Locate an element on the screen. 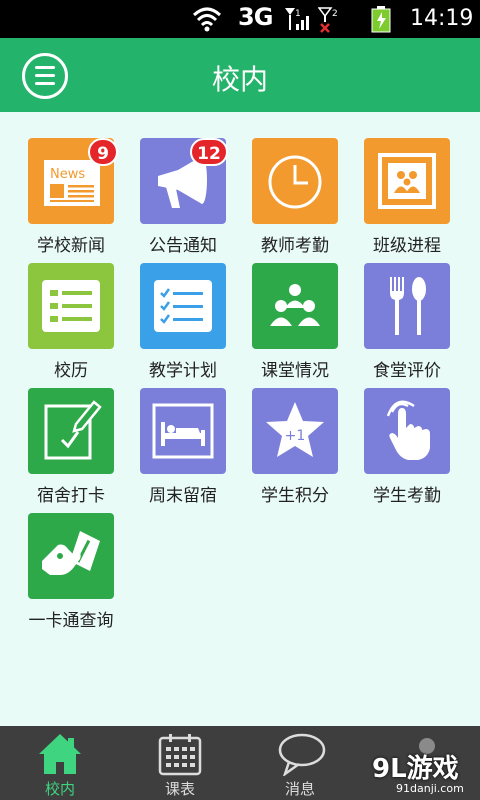 The image size is (480, 800). app-label: 班级进程 is located at coordinates (407, 246).